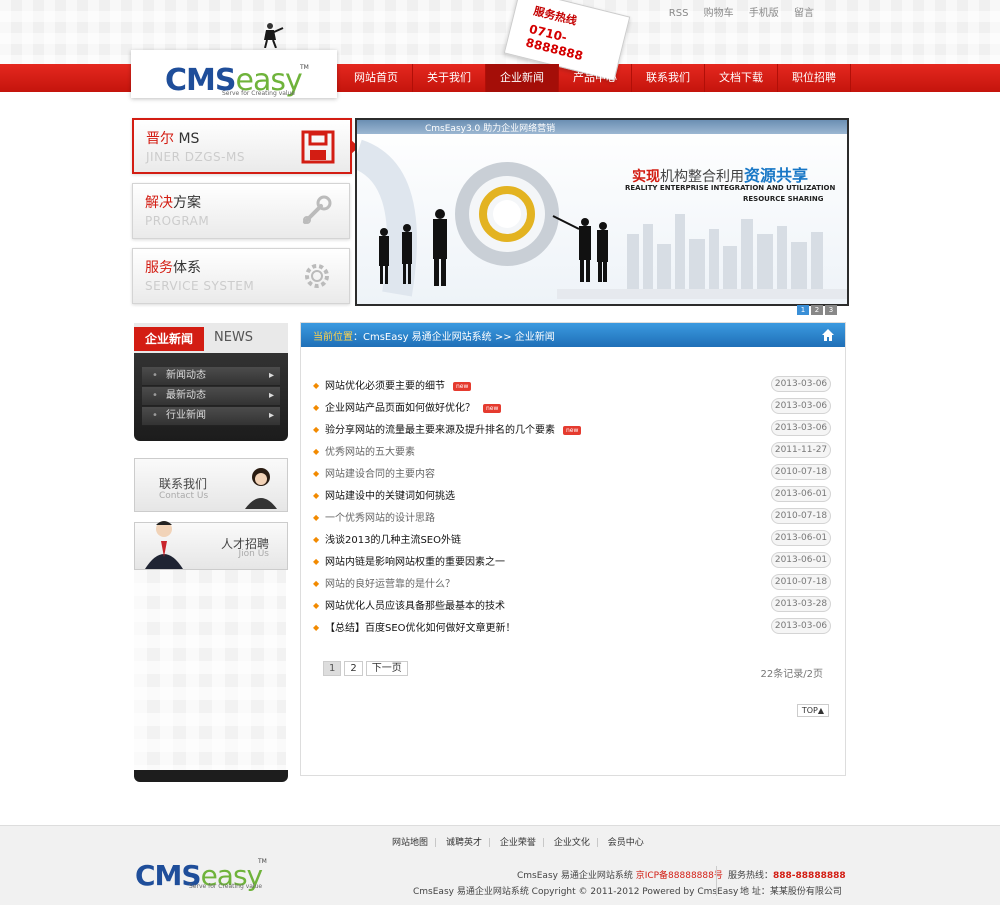 The height and width of the screenshot is (905, 1000). Describe the element at coordinates (241, 276) in the screenshot. I see `side-button-service: 服务体系 SERVICE SYSTEM` at that location.